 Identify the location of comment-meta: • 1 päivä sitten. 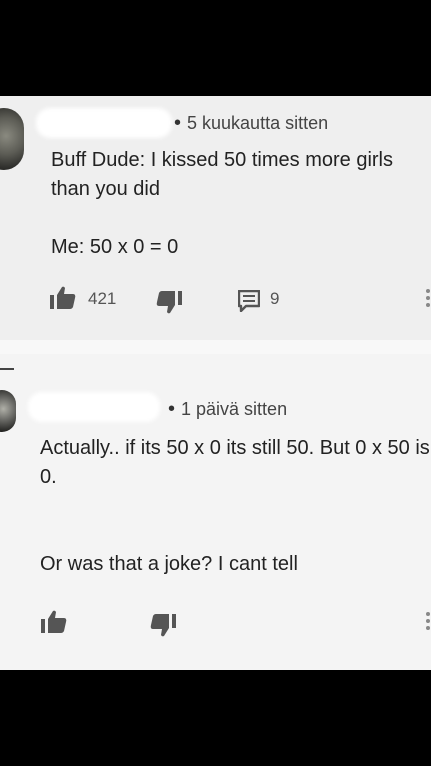
(227, 409).